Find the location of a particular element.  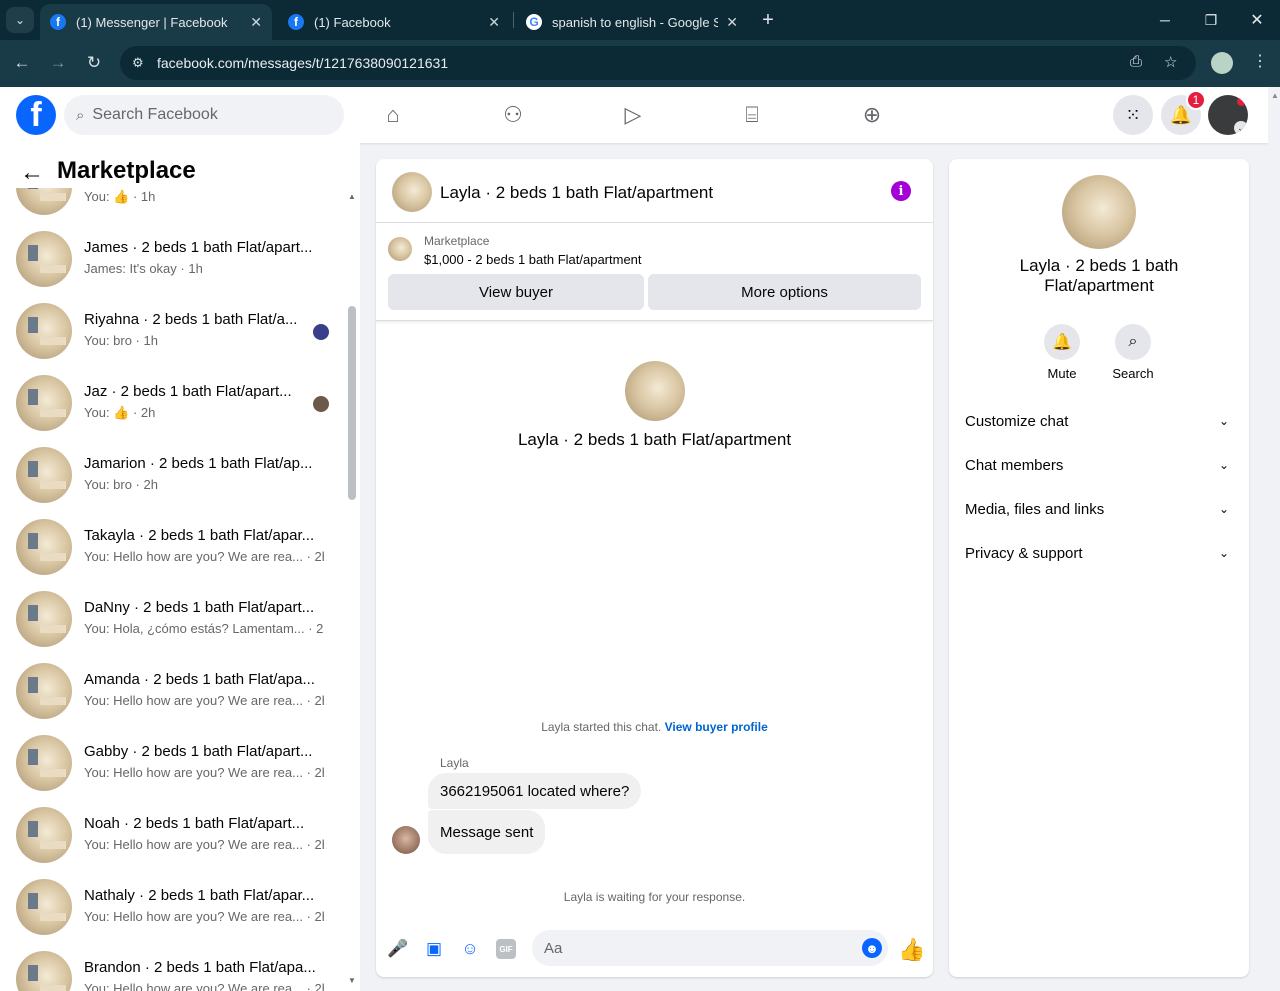

menu-grid-icon: ⁙ is located at coordinates (1133, 115).